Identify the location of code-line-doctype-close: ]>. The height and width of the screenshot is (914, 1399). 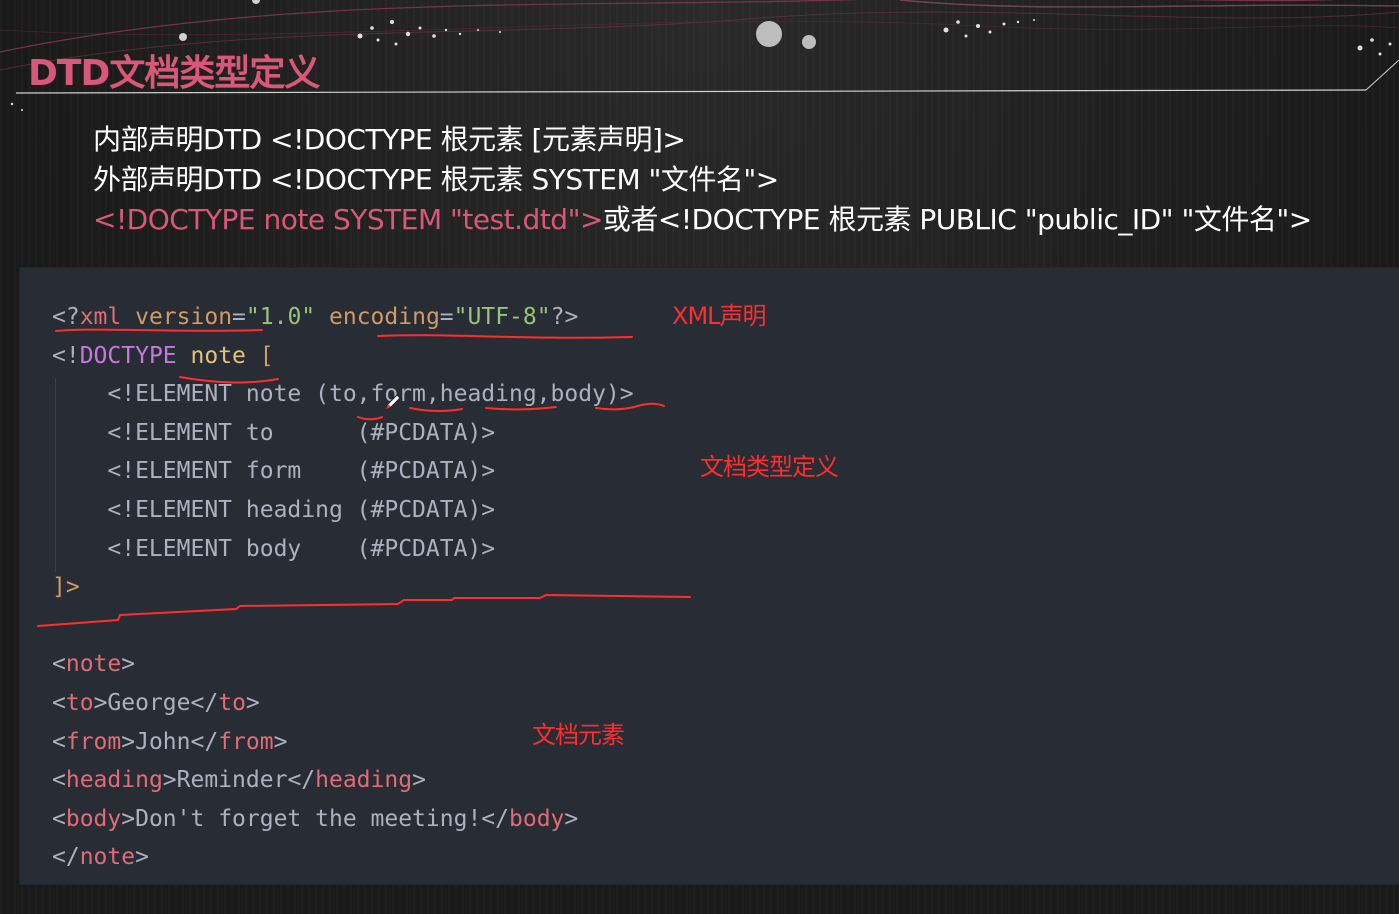
(66, 587).